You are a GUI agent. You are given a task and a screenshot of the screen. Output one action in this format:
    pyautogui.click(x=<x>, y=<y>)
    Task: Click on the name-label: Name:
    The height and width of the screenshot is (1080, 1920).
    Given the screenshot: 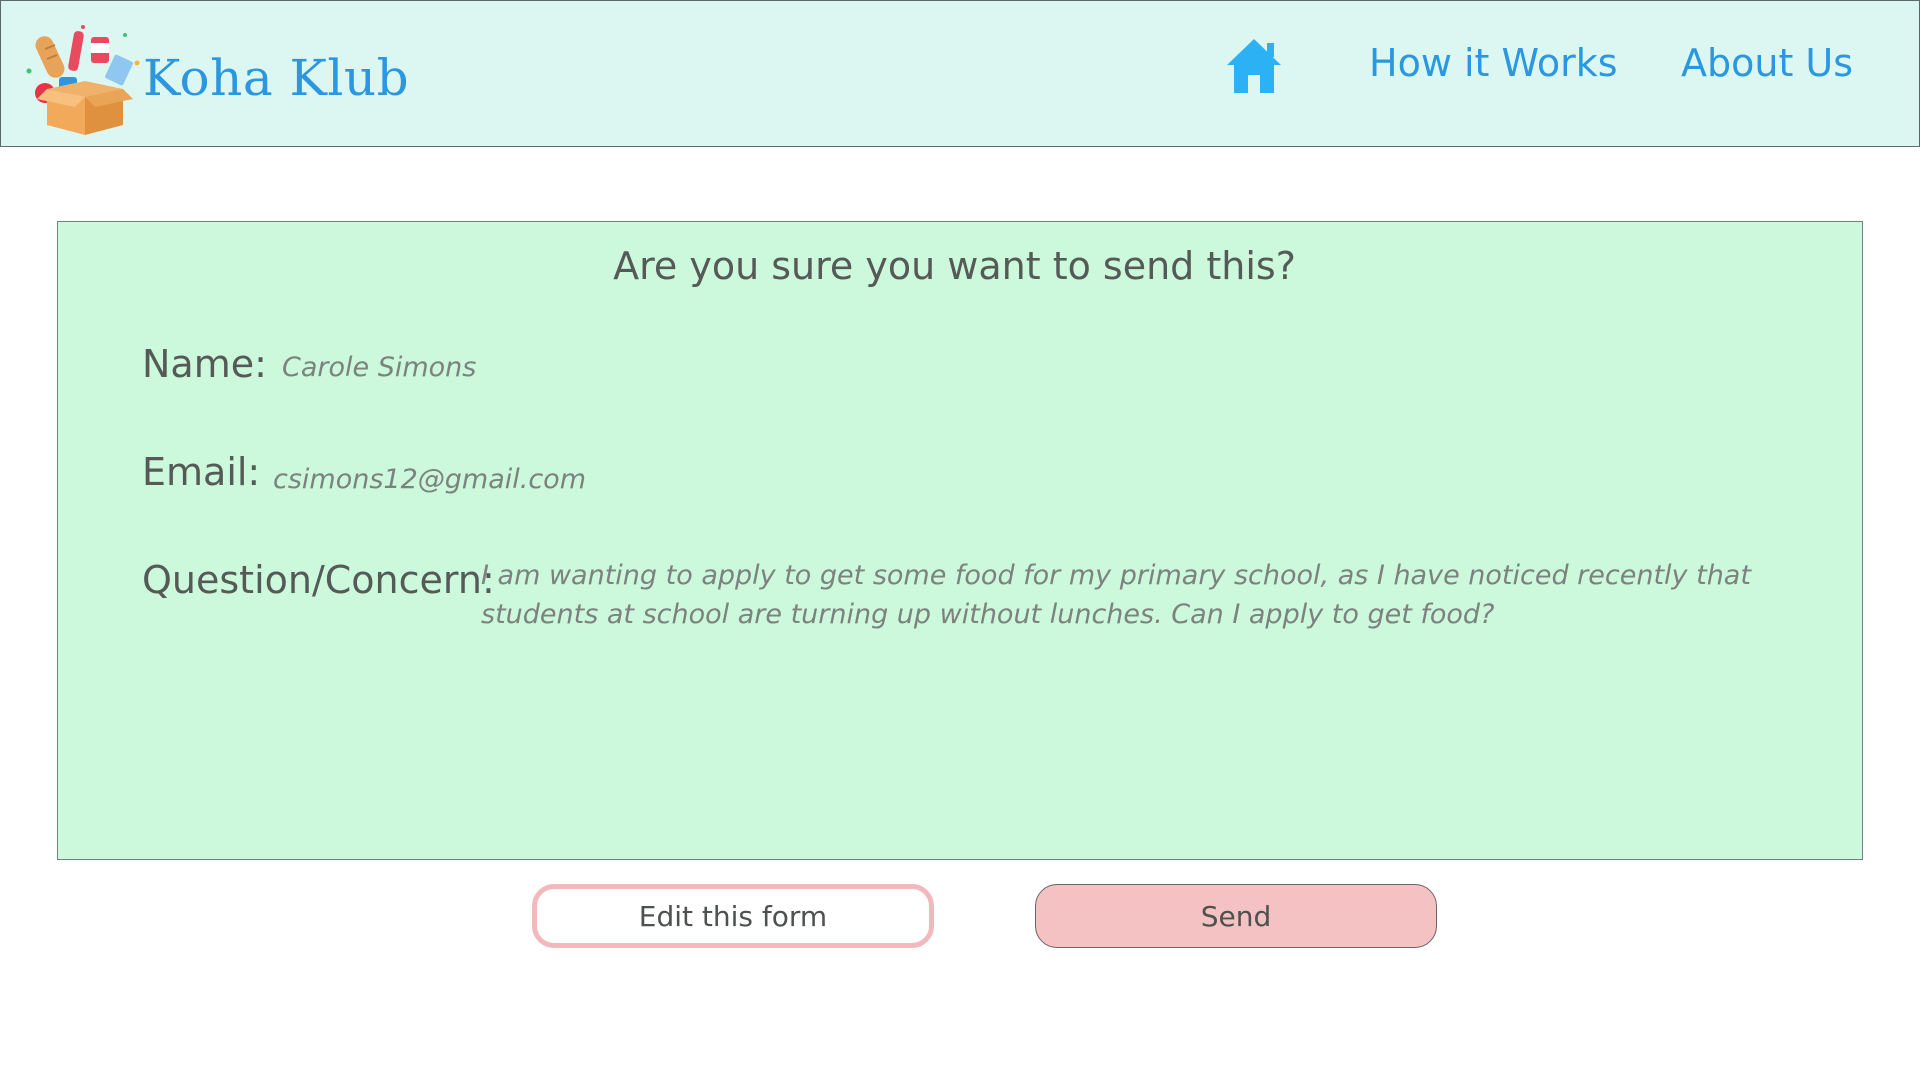 What is the action you would take?
    pyautogui.click(x=204, y=364)
    